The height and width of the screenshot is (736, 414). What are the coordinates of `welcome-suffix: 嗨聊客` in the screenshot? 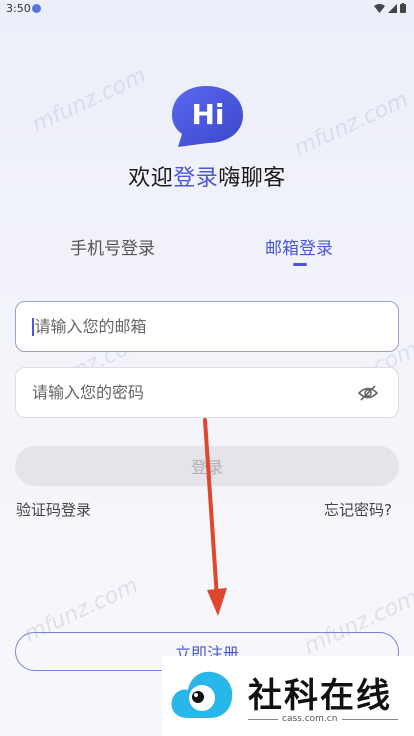 It's located at (252, 178).